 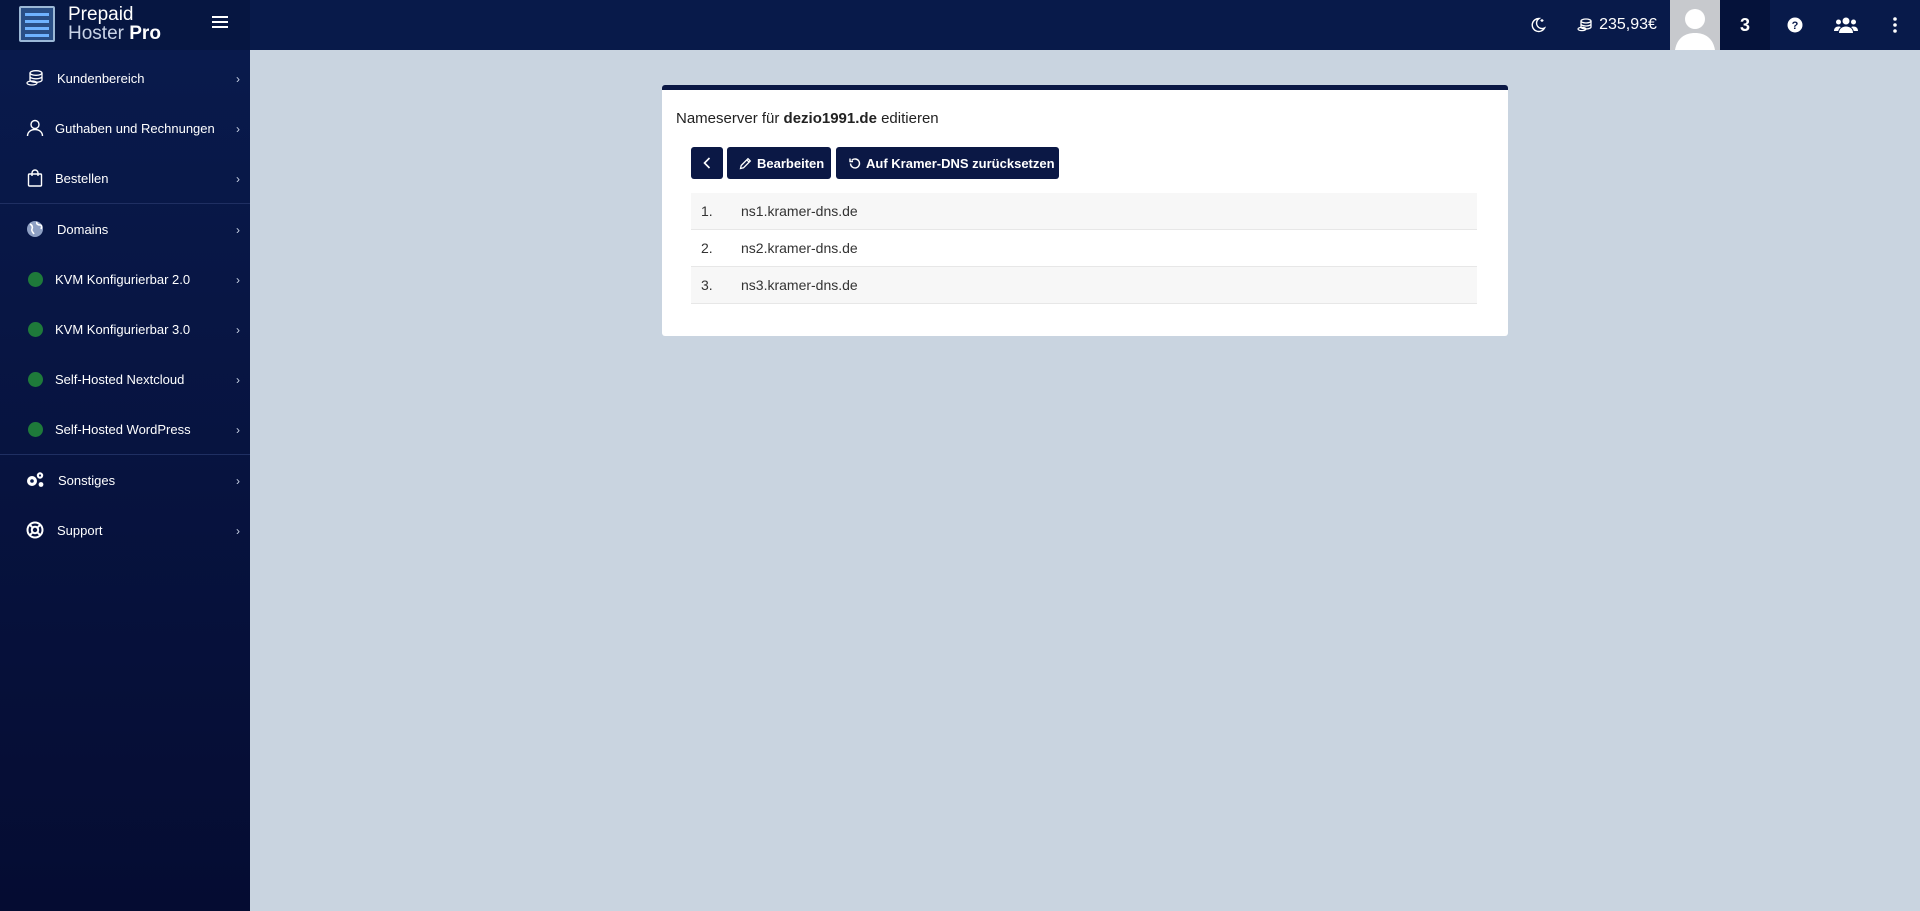 I want to click on nameserver-value: ns3.kramer-dns.de, so click(x=799, y=285).